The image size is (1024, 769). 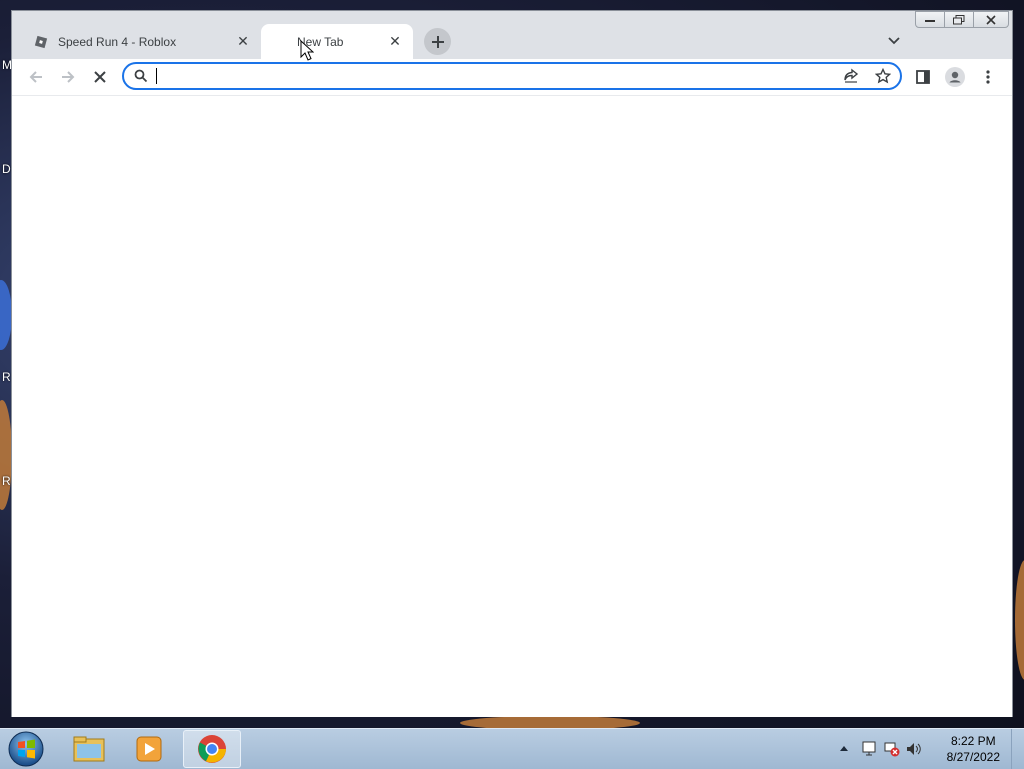 I want to click on share-icon, so click(x=851, y=76).